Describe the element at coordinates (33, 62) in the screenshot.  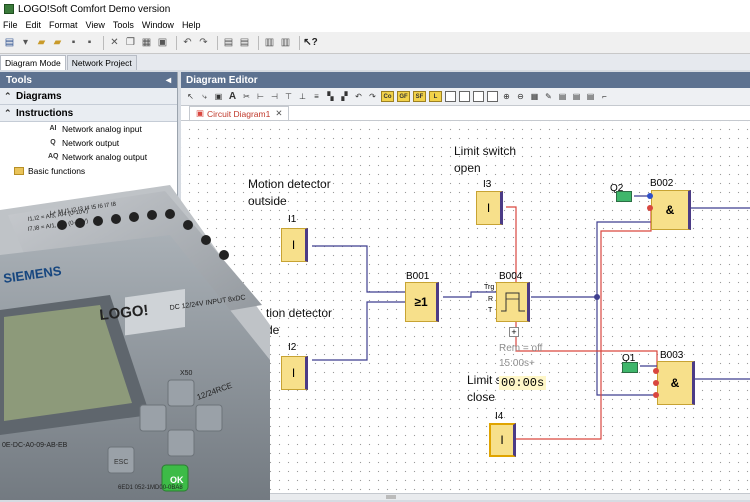
I see `tab-diagram-mode: Diagram Mode` at that location.